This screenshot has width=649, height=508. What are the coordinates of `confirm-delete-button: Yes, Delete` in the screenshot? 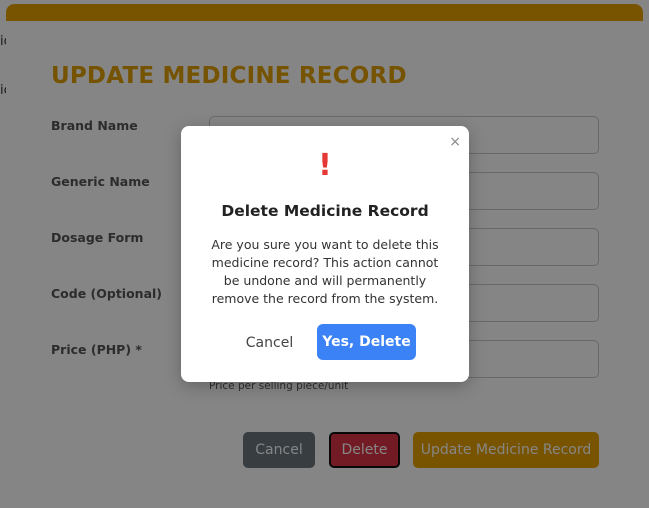 It's located at (366, 342).